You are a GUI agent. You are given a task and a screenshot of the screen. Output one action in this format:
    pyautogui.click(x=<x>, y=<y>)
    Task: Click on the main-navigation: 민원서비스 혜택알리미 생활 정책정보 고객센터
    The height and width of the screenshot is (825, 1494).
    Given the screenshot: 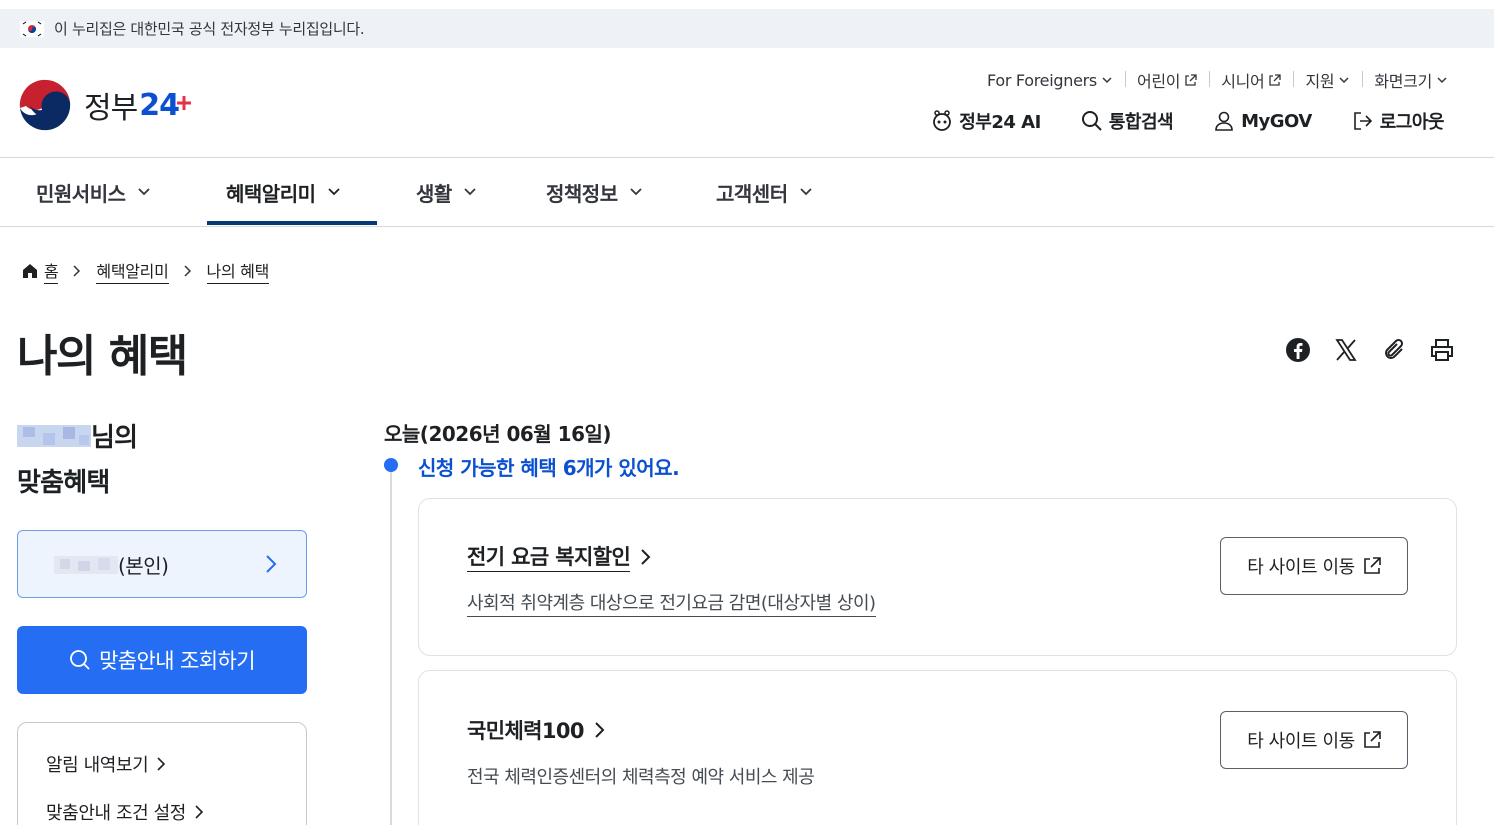 What is the action you would take?
    pyautogui.click(x=747, y=193)
    